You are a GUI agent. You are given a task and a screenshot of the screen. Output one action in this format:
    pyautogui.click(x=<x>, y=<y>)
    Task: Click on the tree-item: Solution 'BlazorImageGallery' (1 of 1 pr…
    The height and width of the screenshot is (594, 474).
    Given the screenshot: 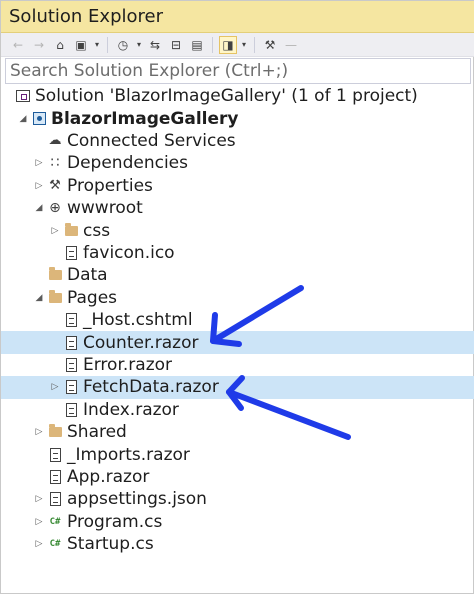 What is the action you would take?
    pyautogui.click(x=237, y=96)
    